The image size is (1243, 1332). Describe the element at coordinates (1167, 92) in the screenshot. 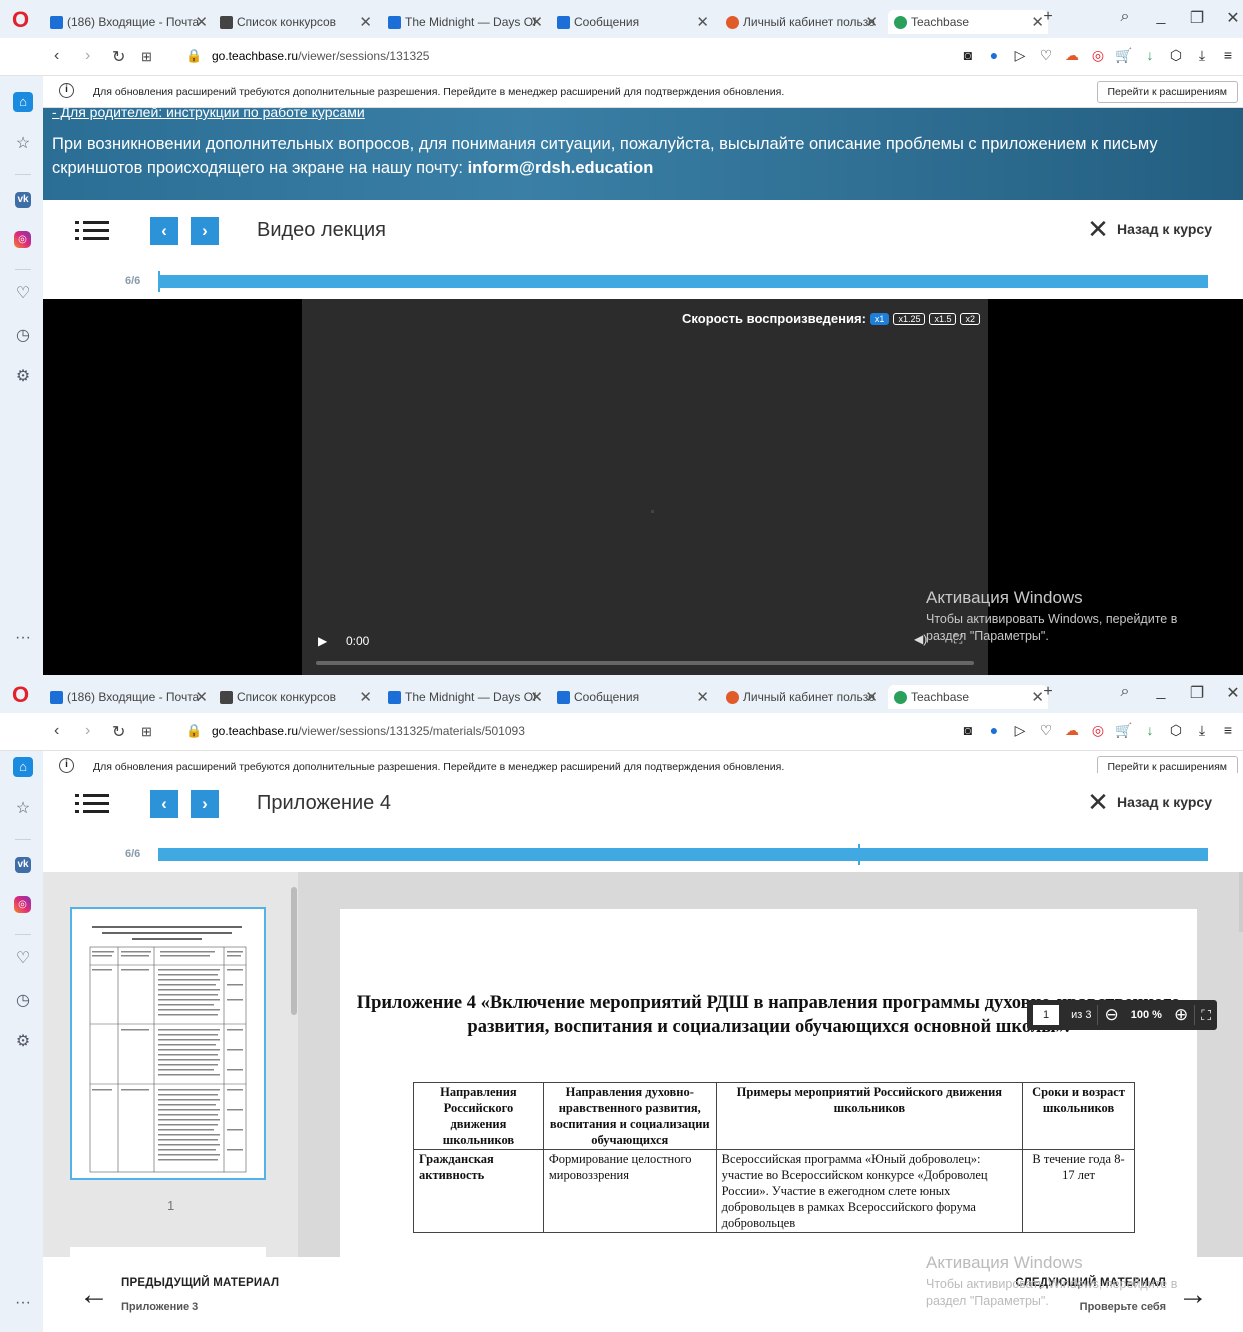

I see `go-to-extensions-button: Перейти к расширениям` at that location.